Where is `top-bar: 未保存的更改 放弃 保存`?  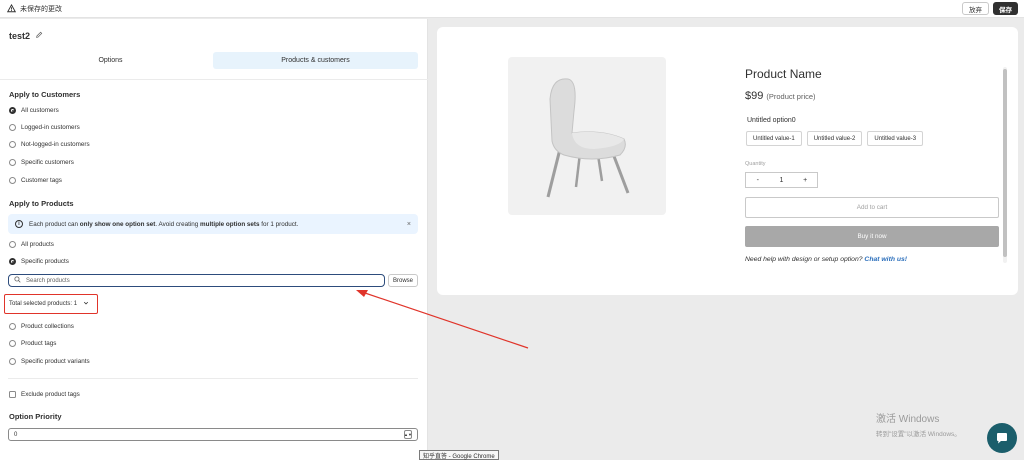
top-bar: 未保存的更改 放弃 保存 is located at coordinates (512, 9).